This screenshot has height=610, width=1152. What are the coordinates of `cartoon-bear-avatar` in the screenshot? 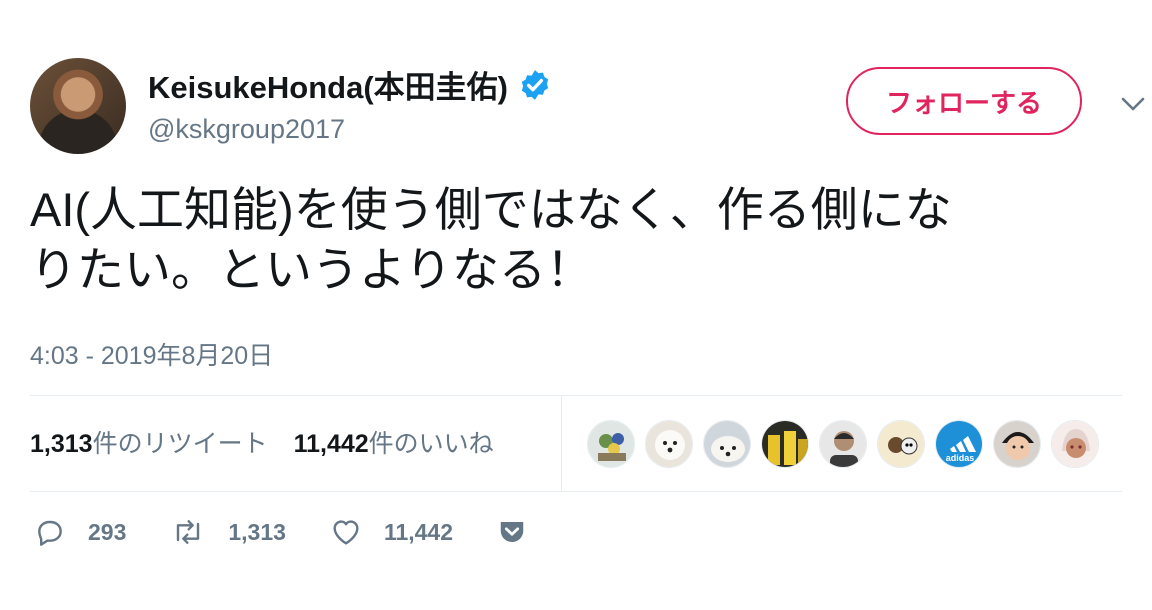 It's located at (901, 444).